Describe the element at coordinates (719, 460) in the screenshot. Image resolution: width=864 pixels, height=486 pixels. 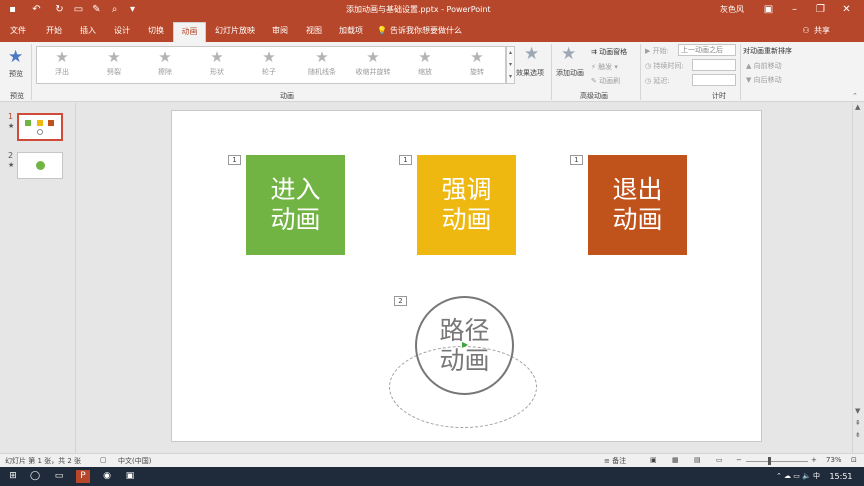
I see `slideshow-view-icon: ▭` at that location.